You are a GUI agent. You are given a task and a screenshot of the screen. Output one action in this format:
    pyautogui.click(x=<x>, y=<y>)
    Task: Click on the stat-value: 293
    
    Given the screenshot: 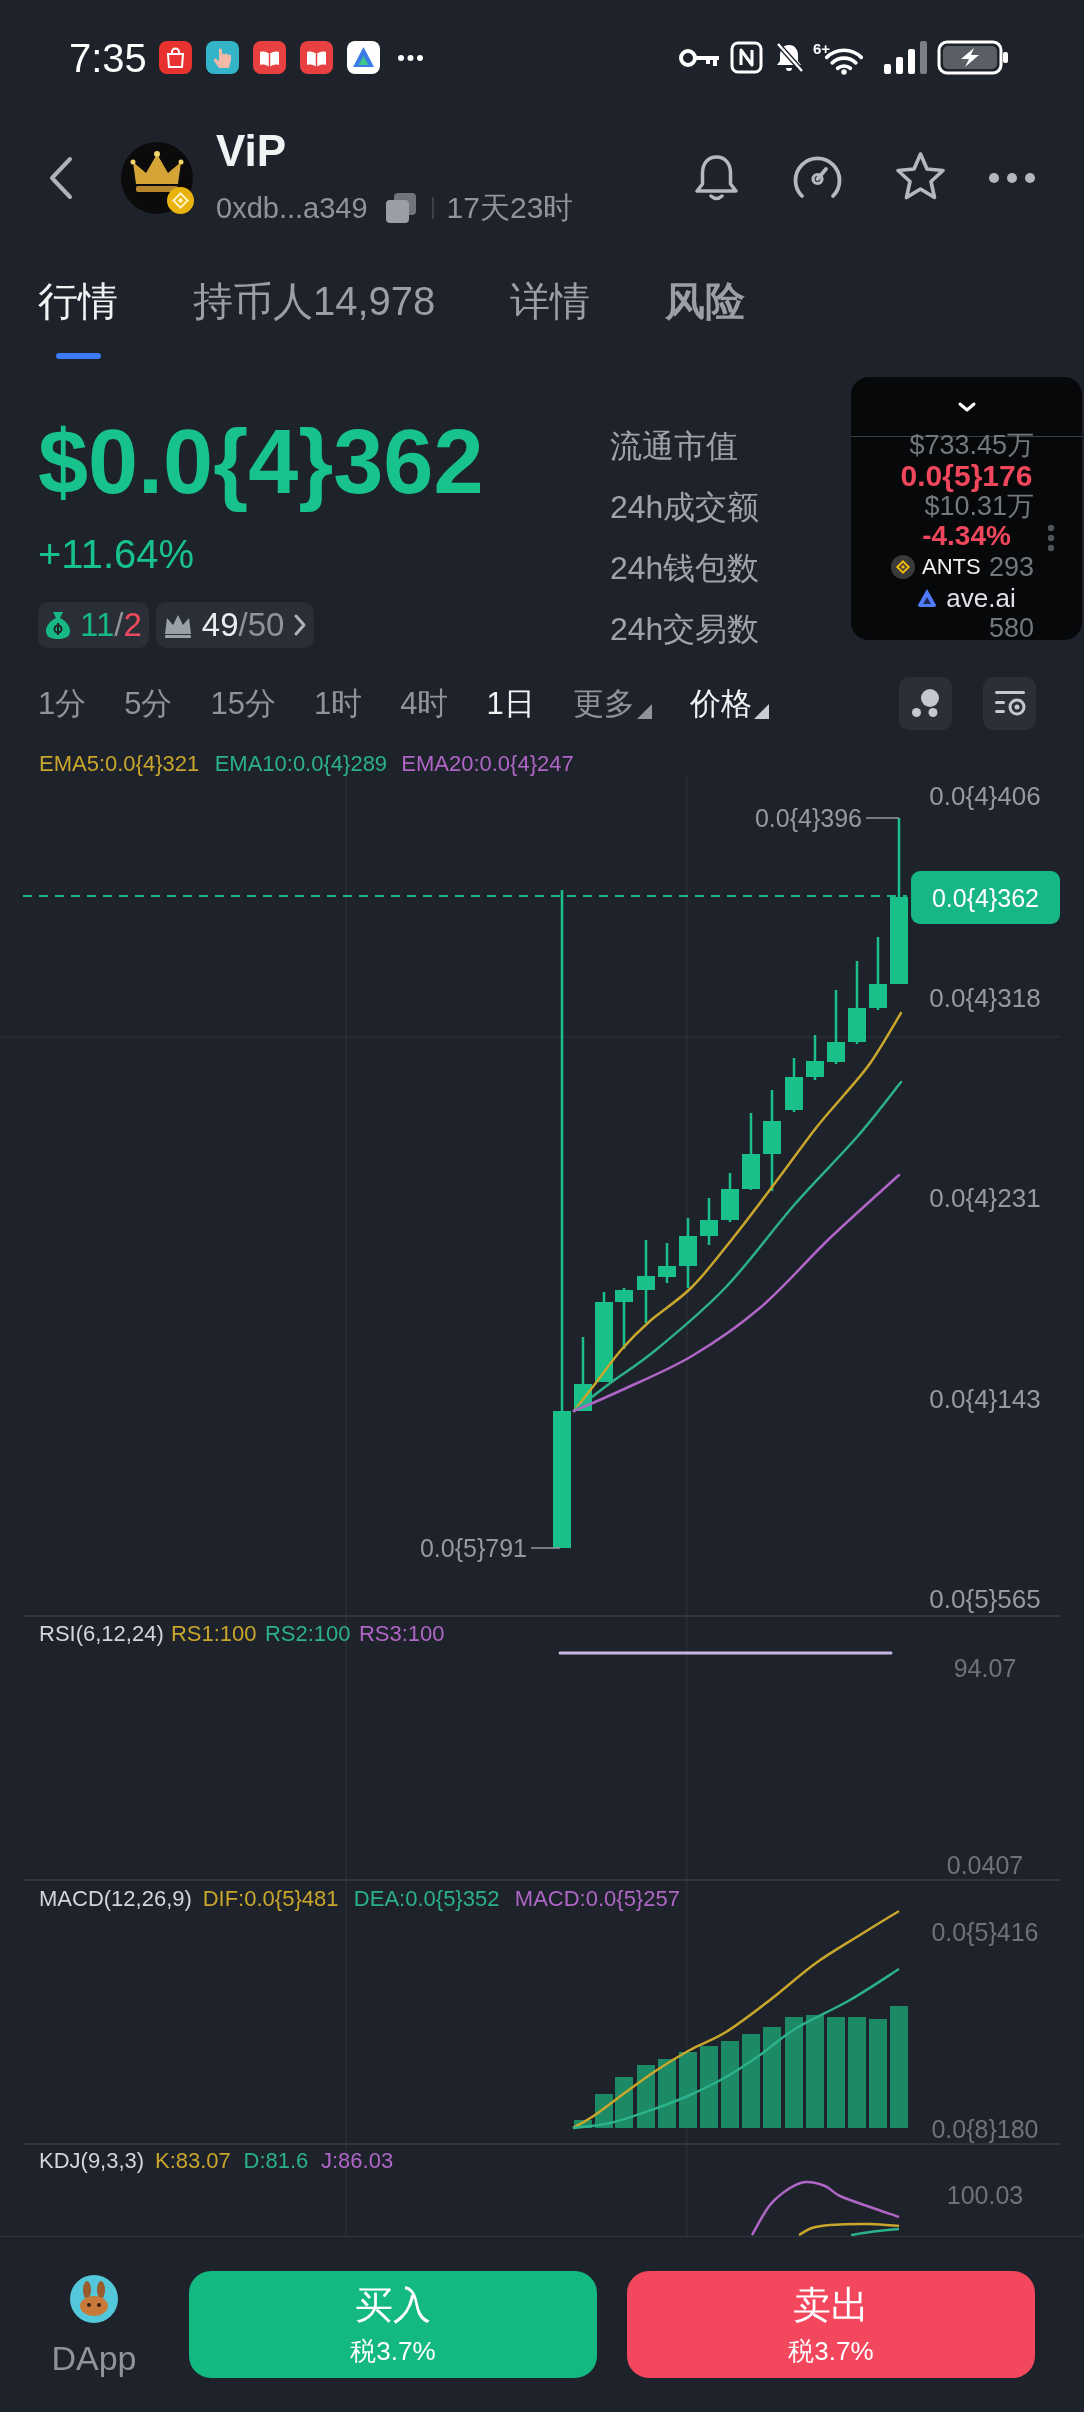 What is the action you would take?
    pyautogui.click(x=1011, y=567)
    